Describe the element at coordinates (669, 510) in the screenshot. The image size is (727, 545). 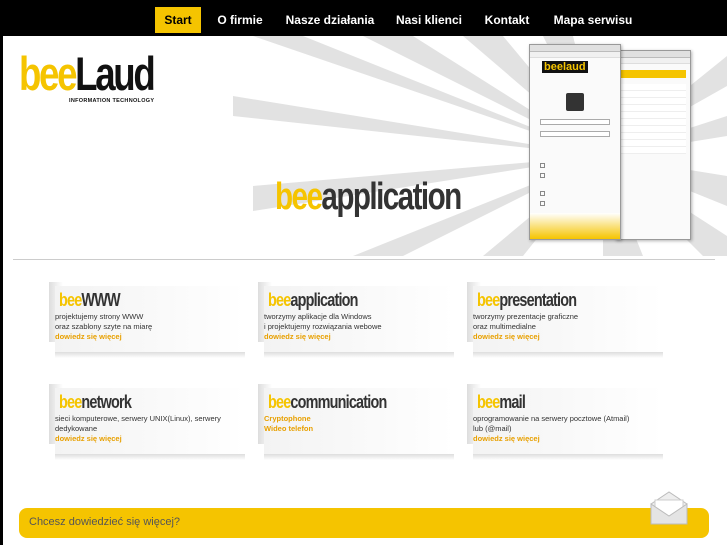
I see `envelope-icon` at that location.